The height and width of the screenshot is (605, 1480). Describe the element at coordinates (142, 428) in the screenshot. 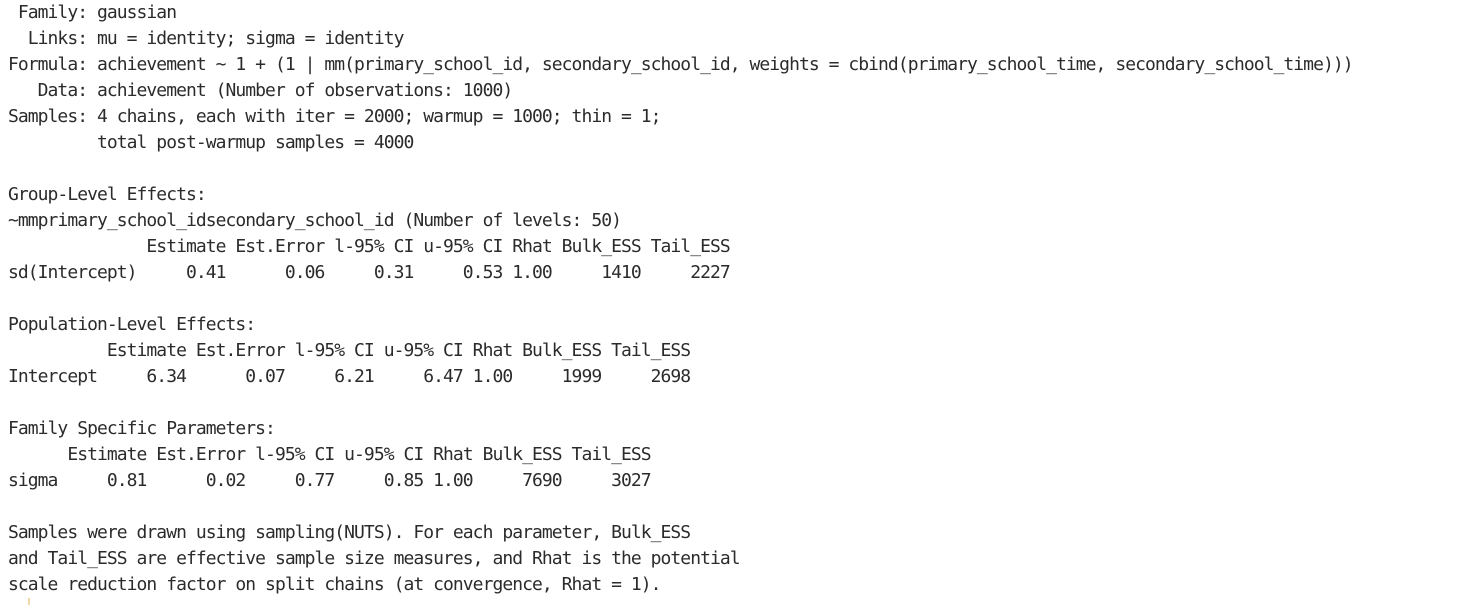

I see `family-specific-heading: Family Specific Parameters:` at that location.